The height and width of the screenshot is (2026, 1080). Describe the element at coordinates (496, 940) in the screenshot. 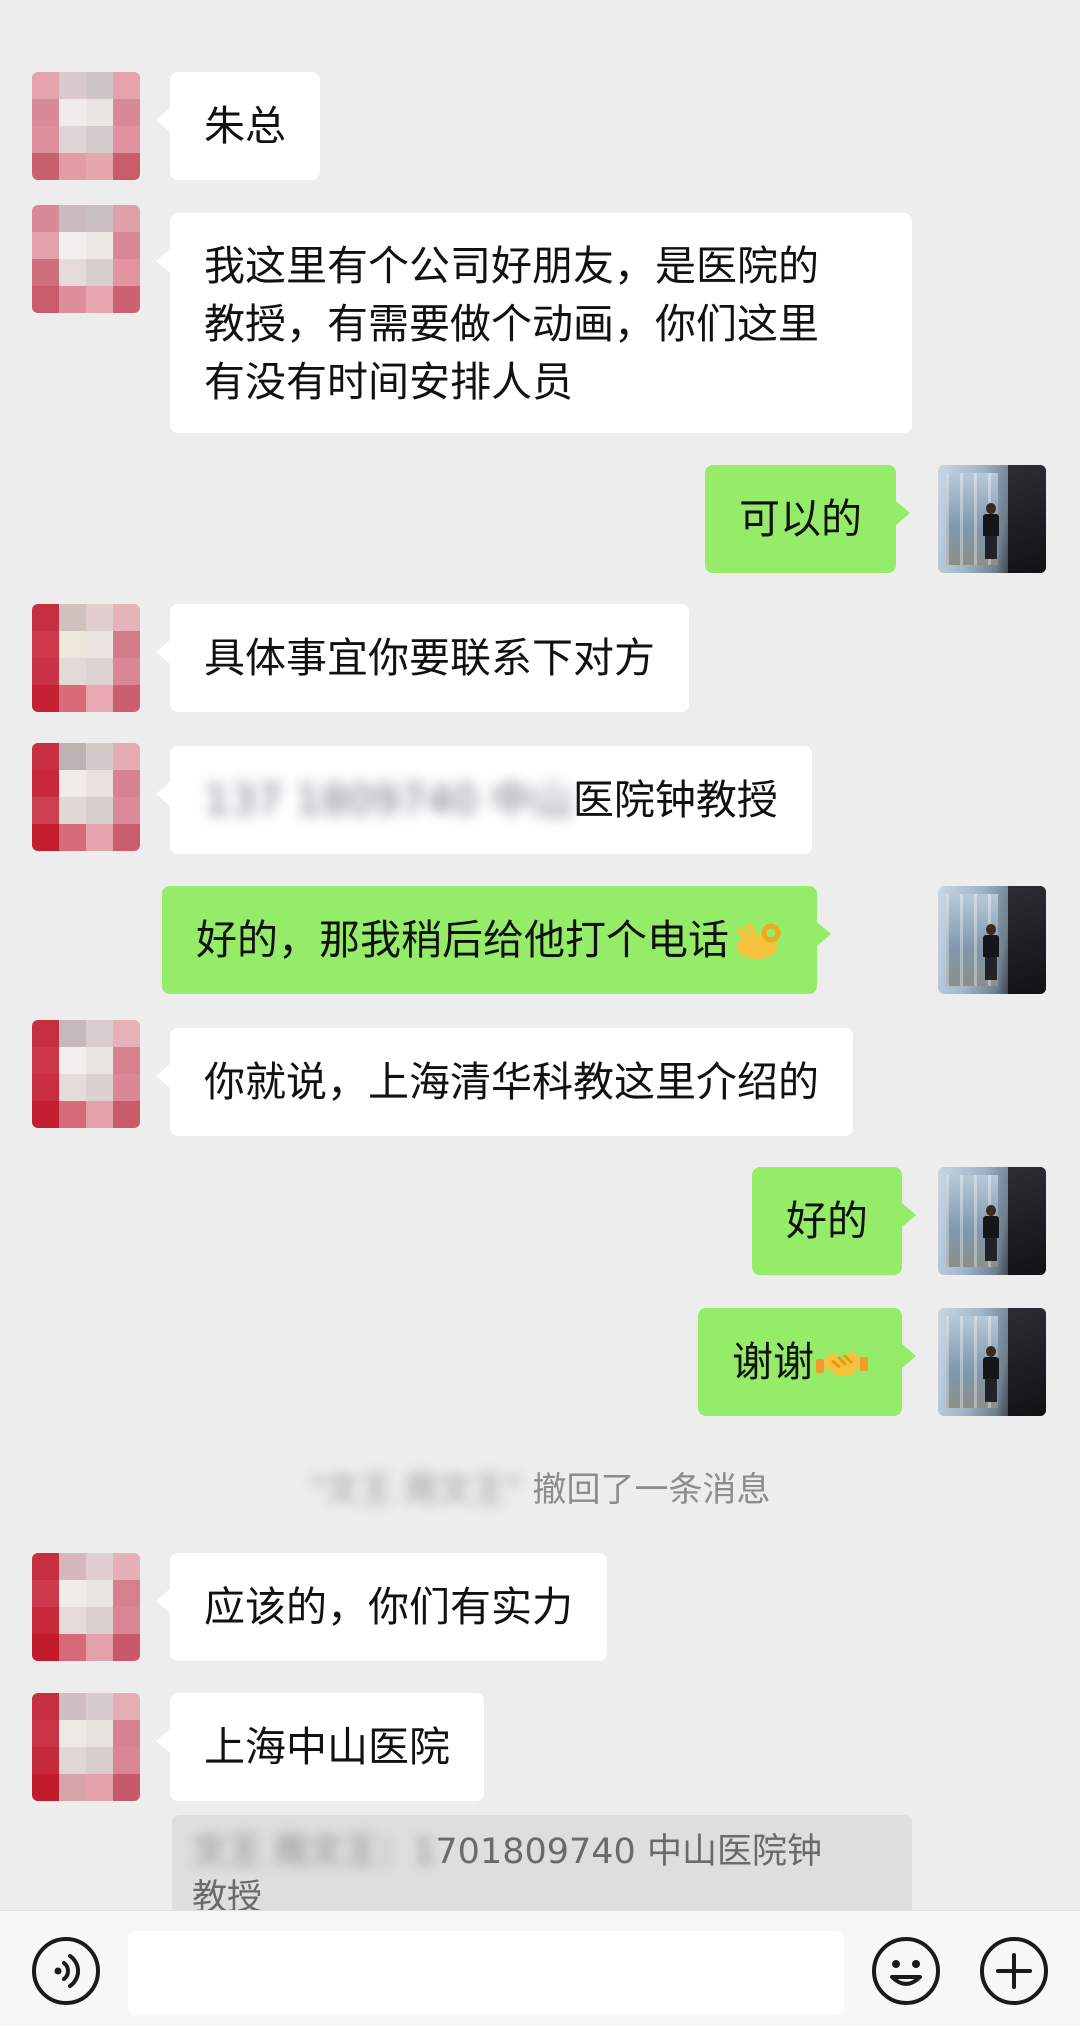

I see `outgoing-message: 好的，那我稍后给他打个电话` at that location.